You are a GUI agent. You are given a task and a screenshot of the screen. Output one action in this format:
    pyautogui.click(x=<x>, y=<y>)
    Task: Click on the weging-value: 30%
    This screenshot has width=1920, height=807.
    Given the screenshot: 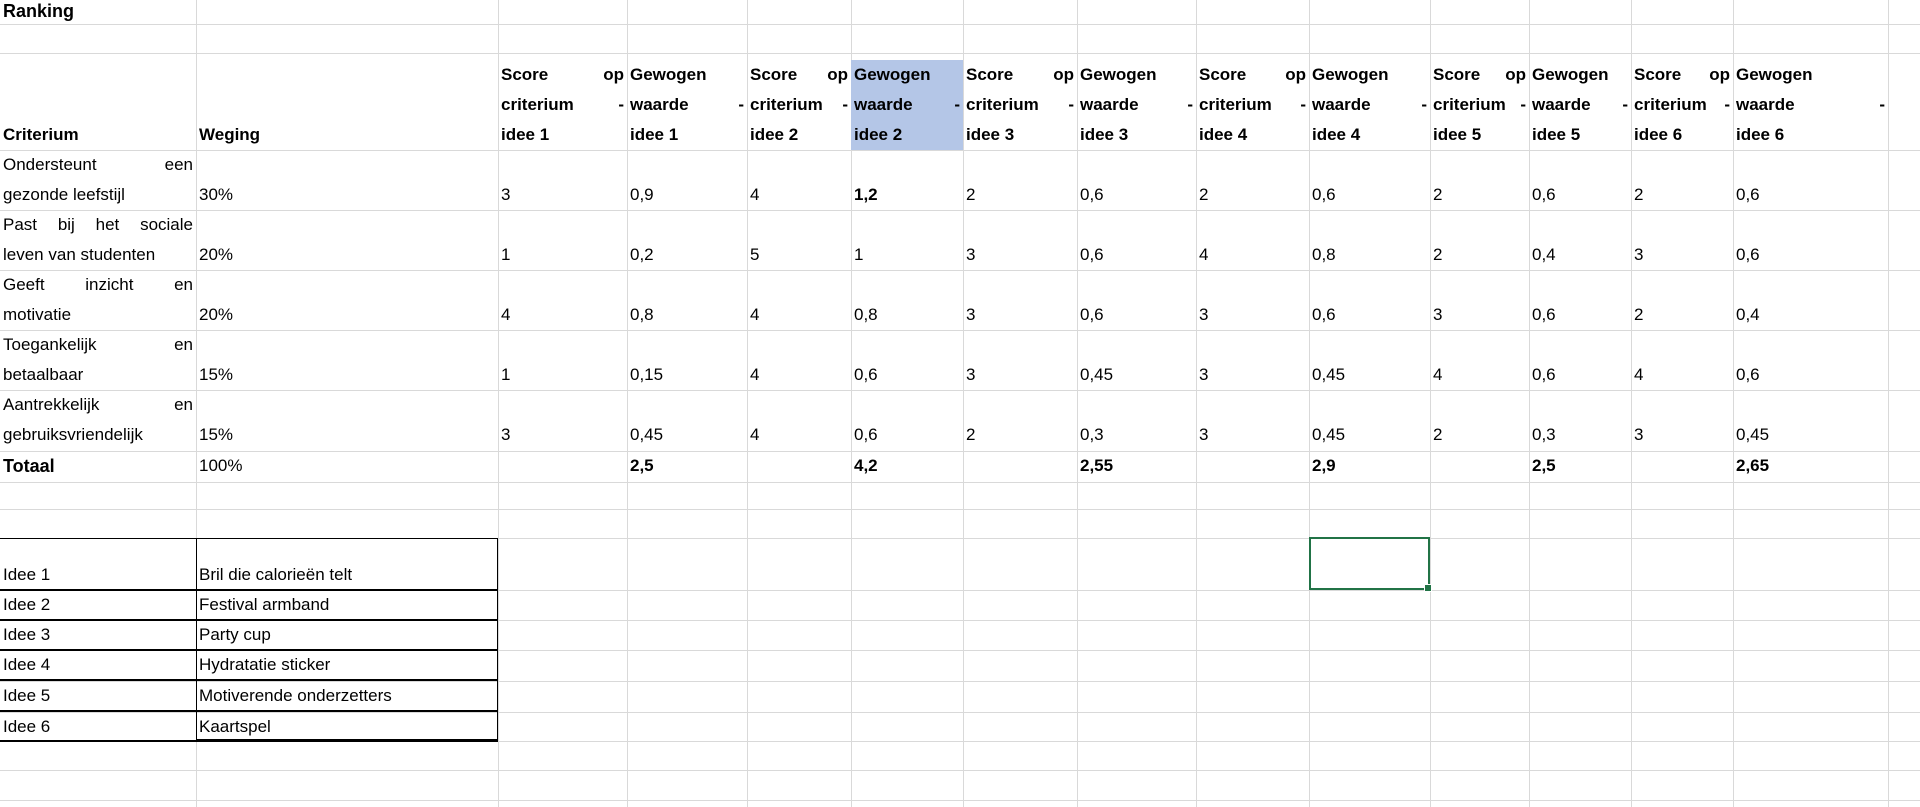 What is the action you would take?
    pyautogui.click(x=347, y=195)
    